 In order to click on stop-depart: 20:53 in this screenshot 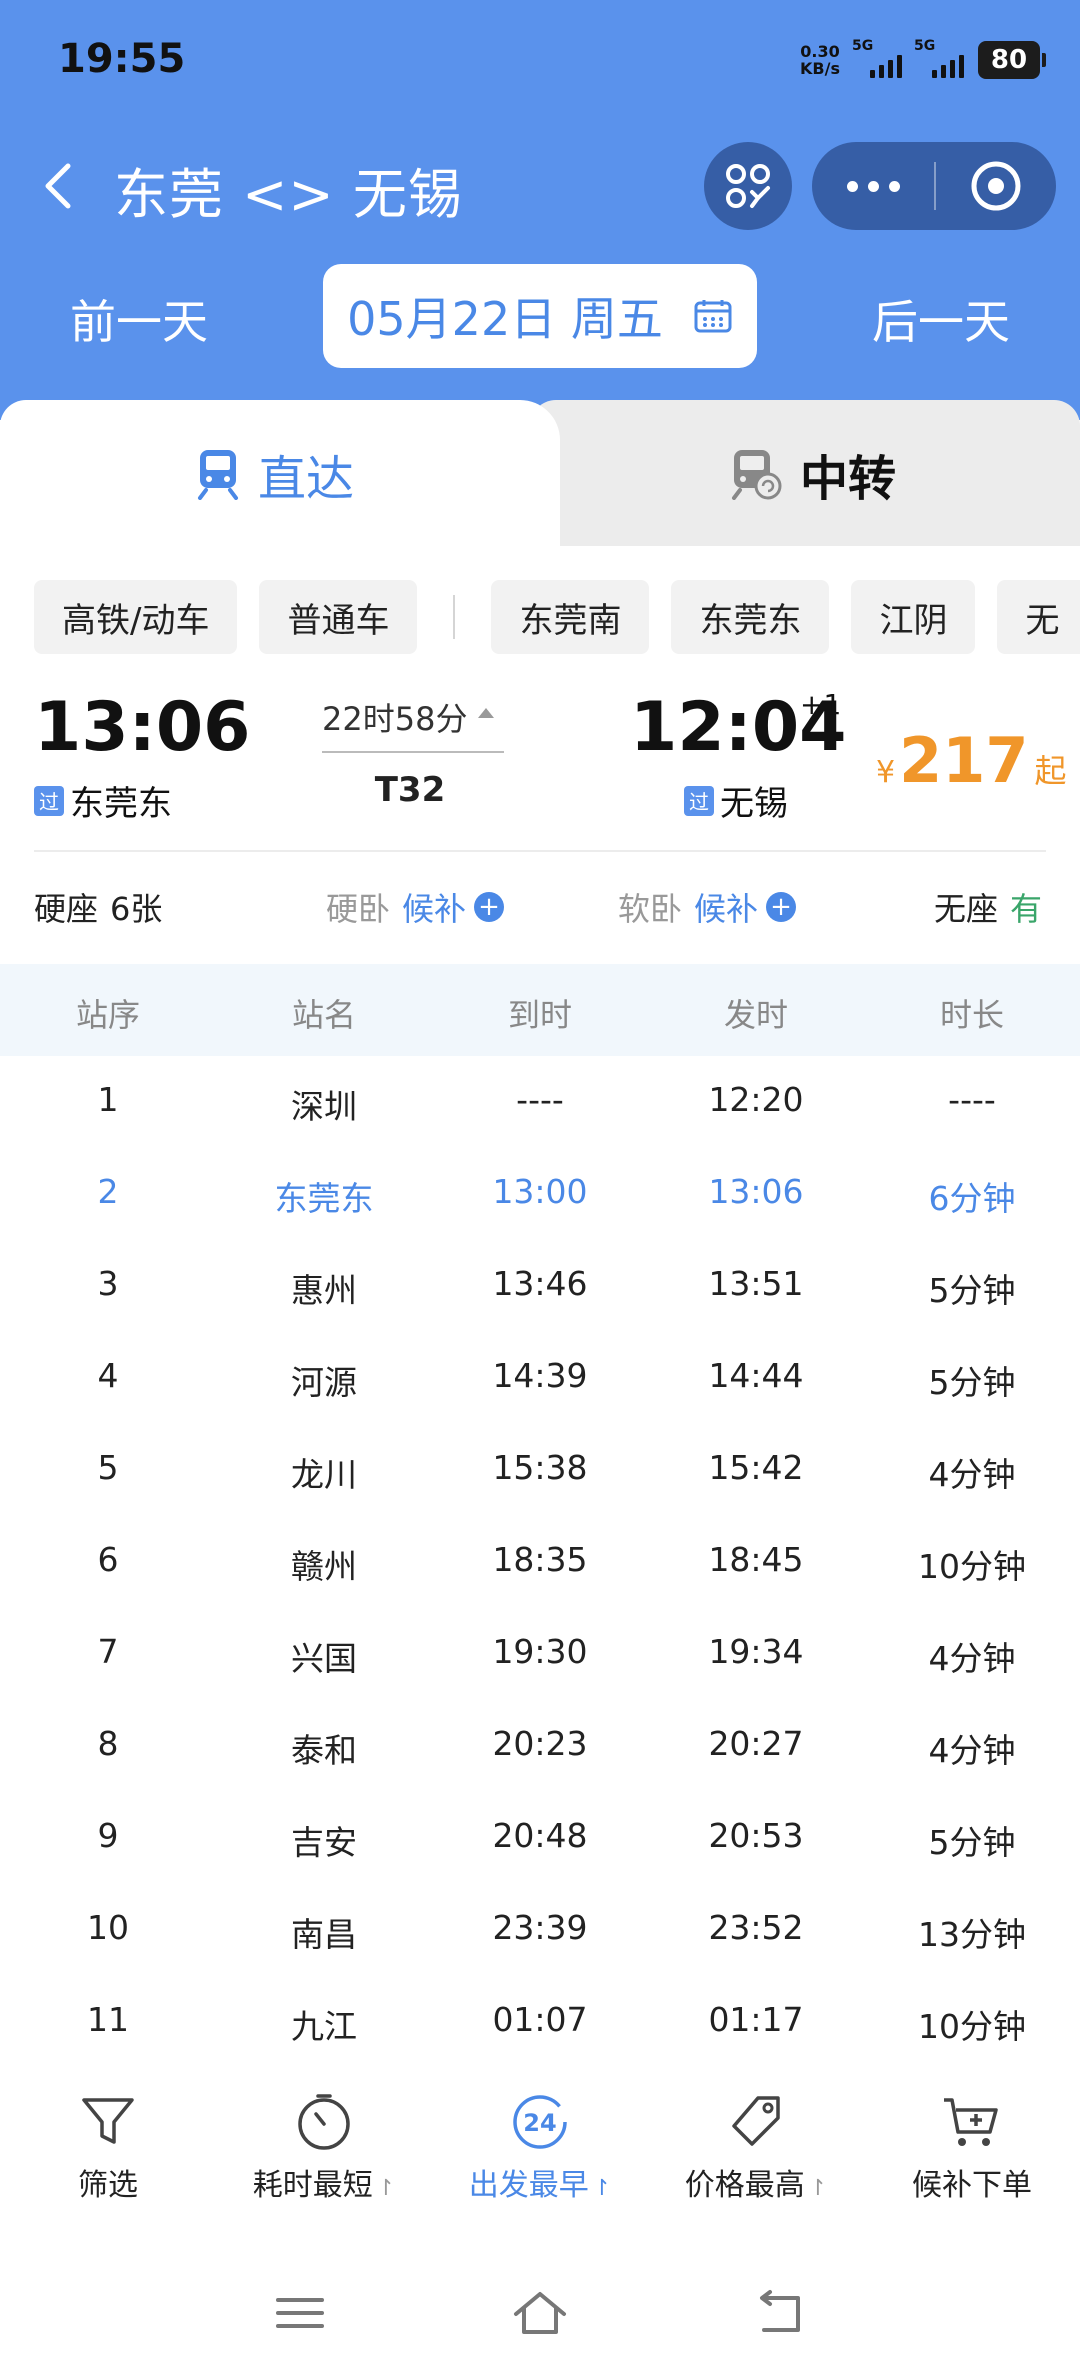, I will do `click(756, 1835)`.